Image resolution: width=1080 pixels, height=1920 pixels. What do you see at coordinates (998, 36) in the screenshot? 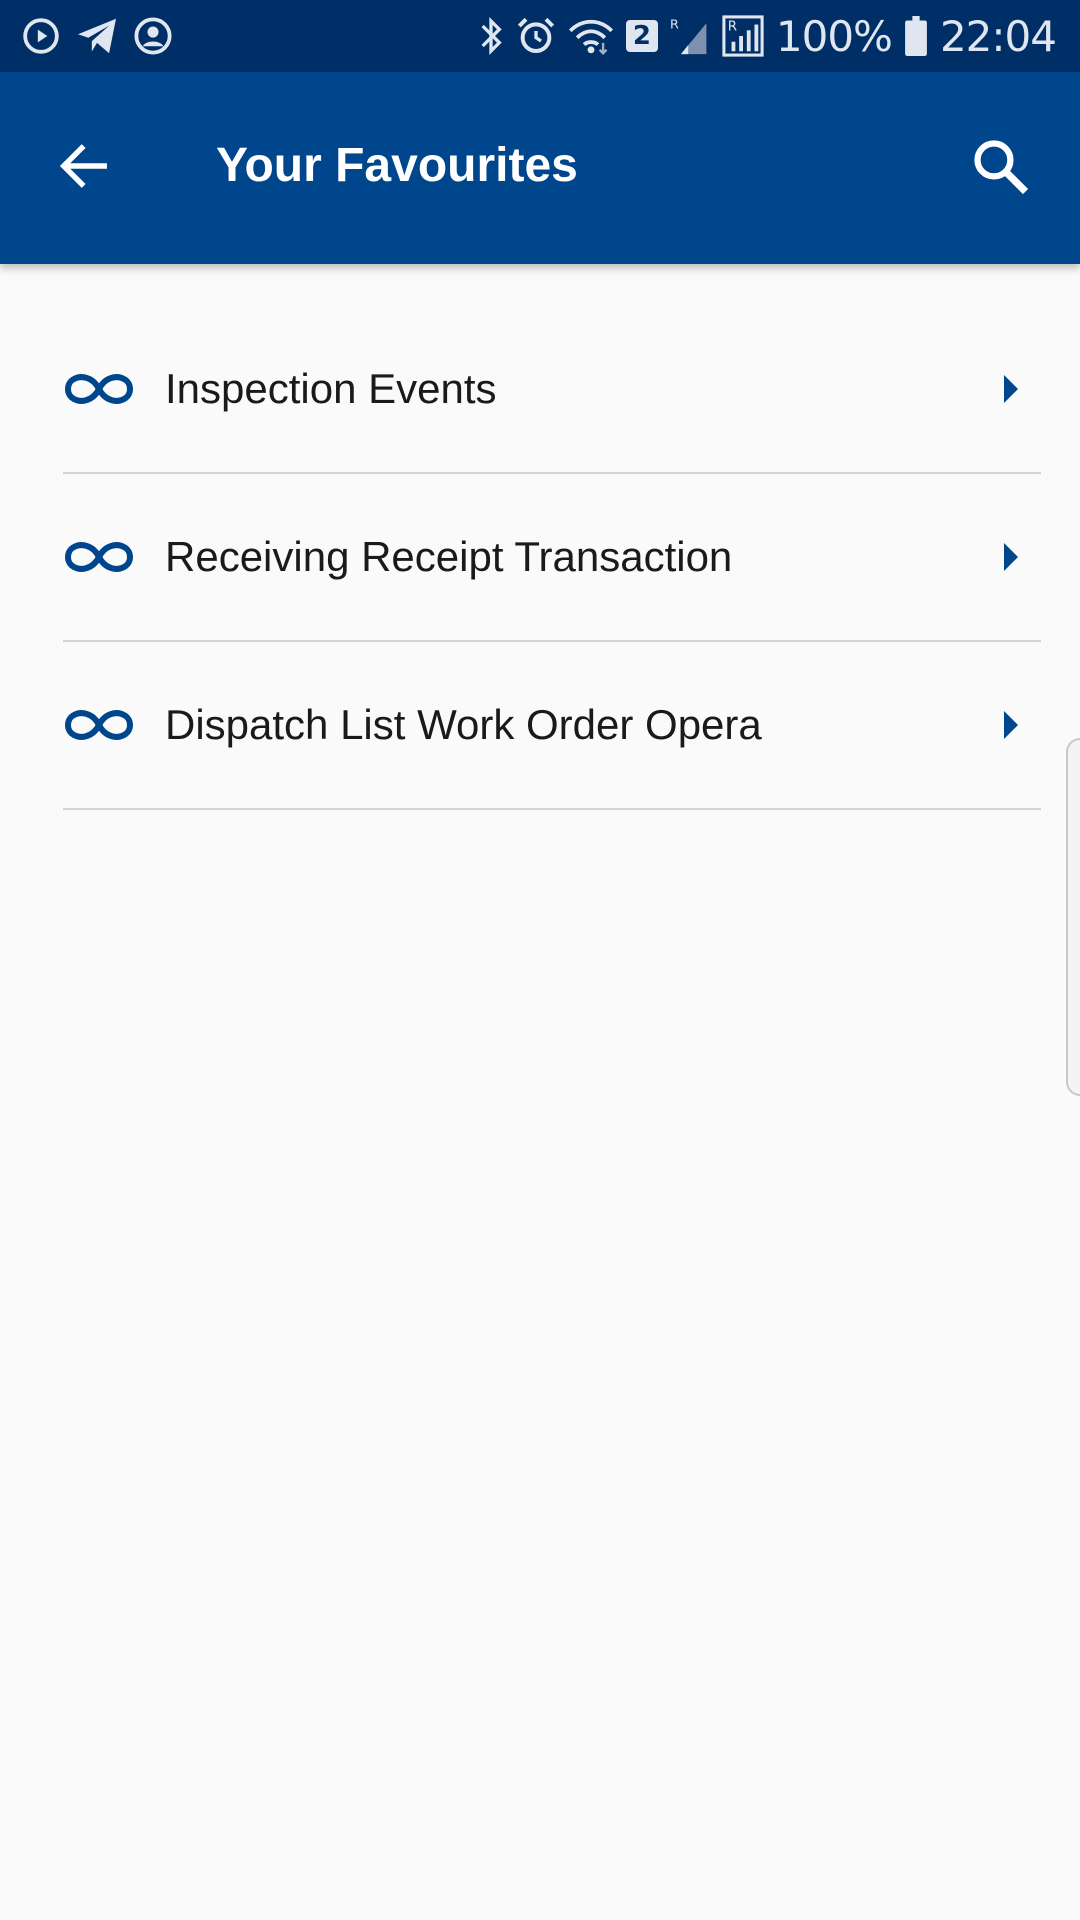
I see `clock: 22:04` at bounding box center [998, 36].